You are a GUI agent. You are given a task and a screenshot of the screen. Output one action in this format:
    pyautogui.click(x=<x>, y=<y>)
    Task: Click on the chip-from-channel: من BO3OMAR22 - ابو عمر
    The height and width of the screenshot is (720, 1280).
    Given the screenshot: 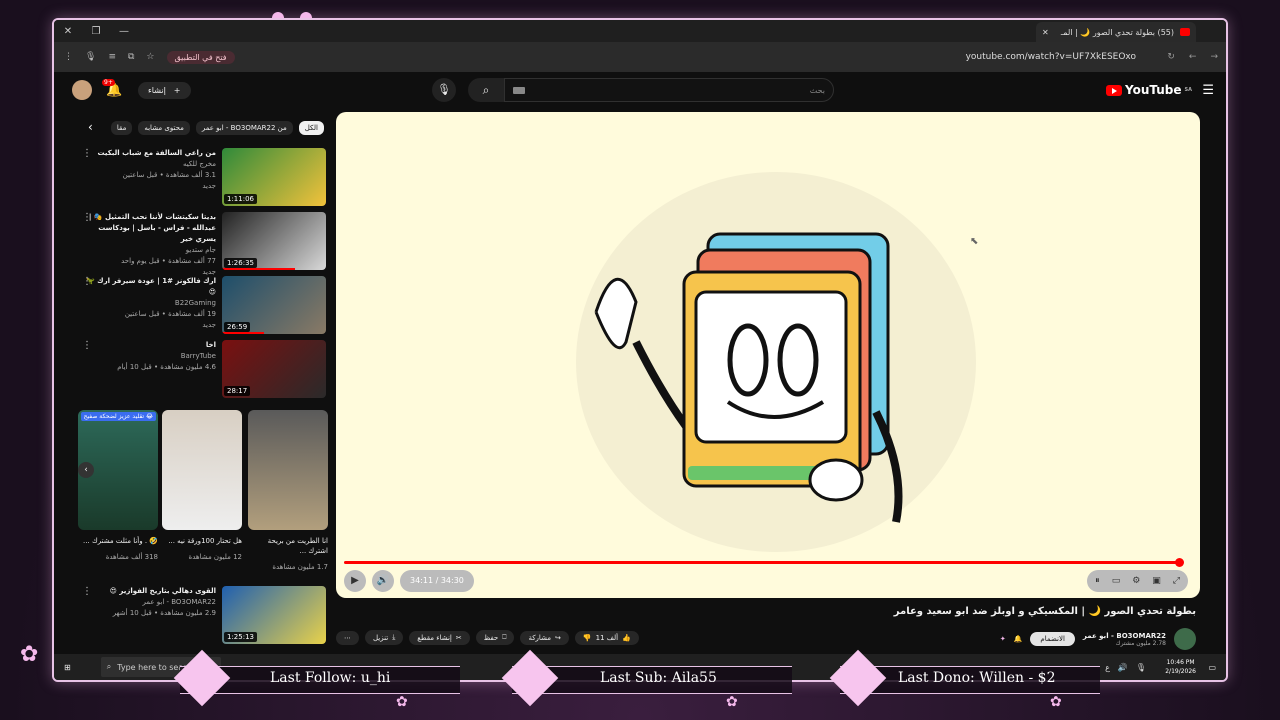 What is the action you would take?
    pyautogui.click(x=244, y=128)
    